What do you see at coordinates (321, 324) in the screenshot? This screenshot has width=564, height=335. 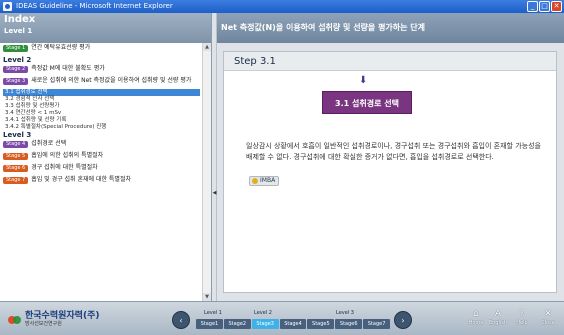 I see `tab-stage5: Stage5` at bounding box center [321, 324].